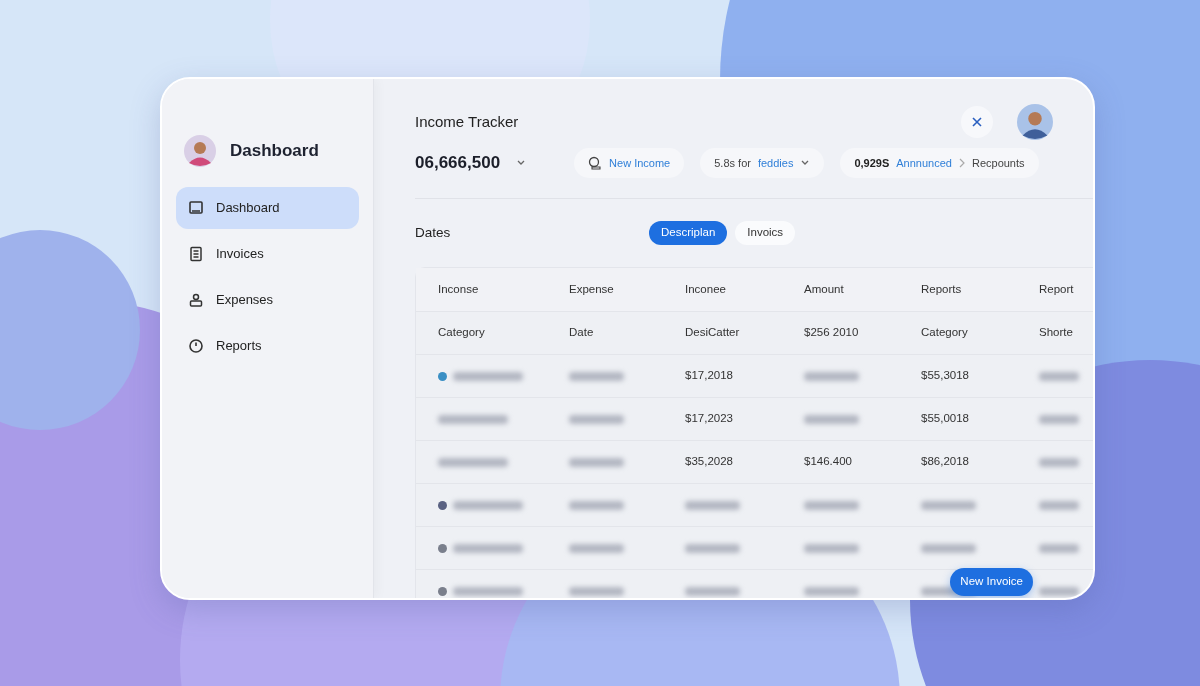  What do you see at coordinates (595, 163) in the screenshot?
I see `coin-icon` at bounding box center [595, 163].